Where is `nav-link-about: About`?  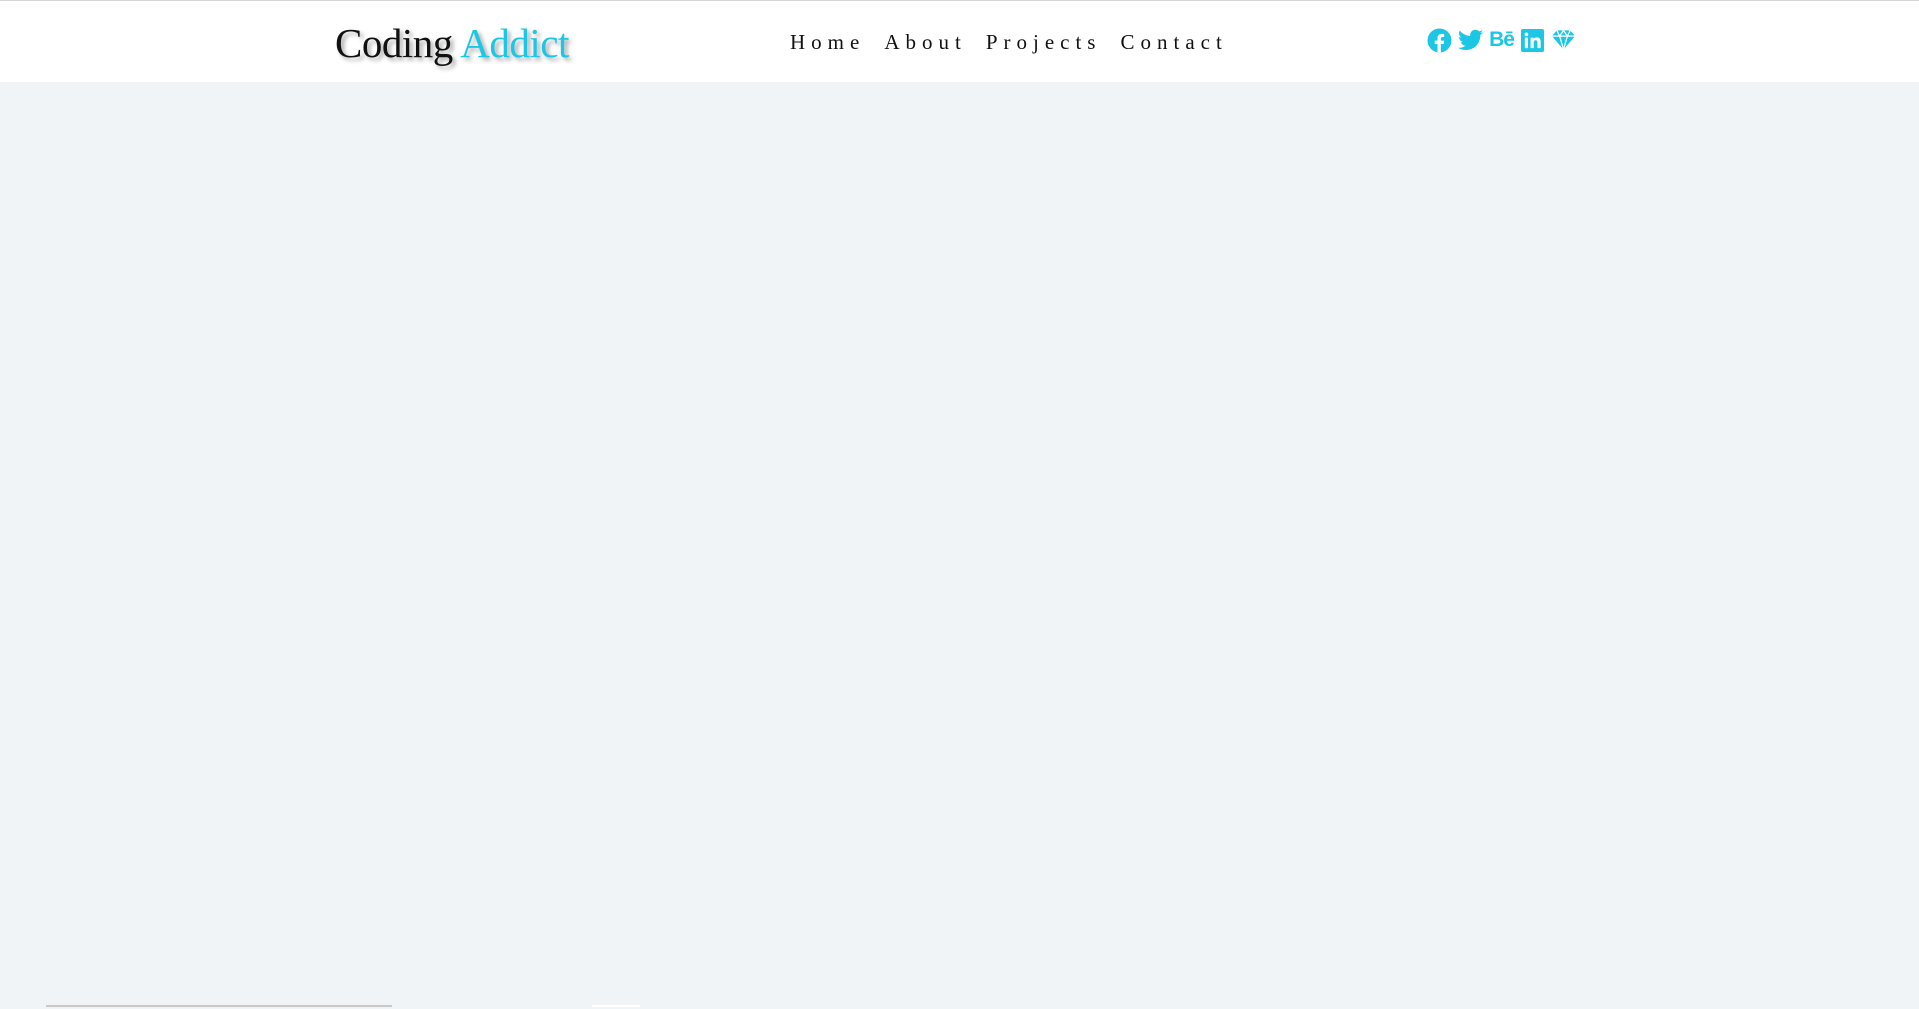 nav-link-about: About is located at coordinates (925, 42).